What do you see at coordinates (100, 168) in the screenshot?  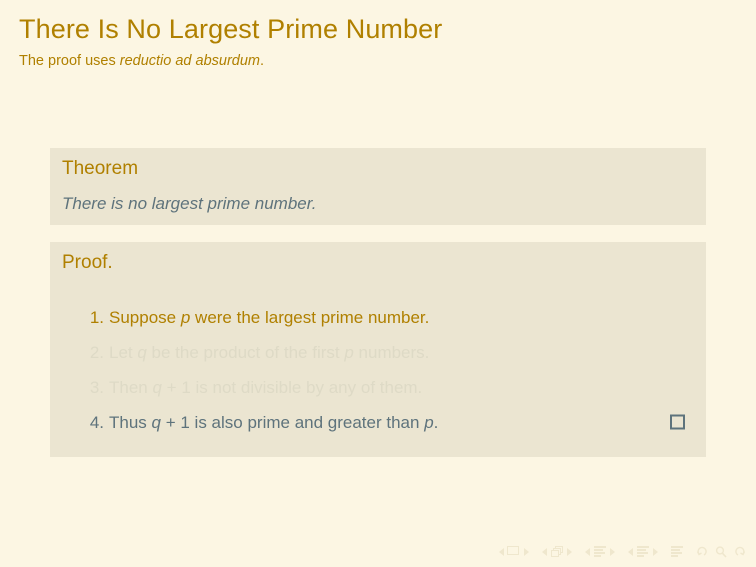 I see `theorem-block-title: Theorem` at bounding box center [100, 168].